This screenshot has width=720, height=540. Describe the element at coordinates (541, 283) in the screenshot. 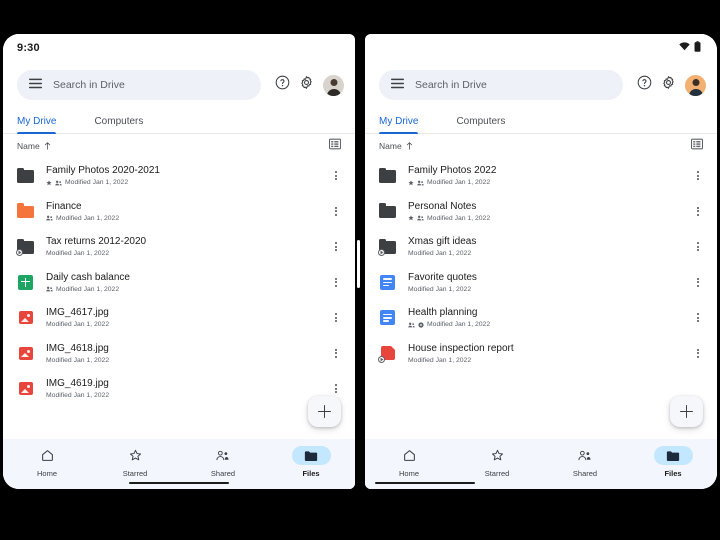

I see `table-row: Favorite quotes Modified Jan 1, 2022` at that location.